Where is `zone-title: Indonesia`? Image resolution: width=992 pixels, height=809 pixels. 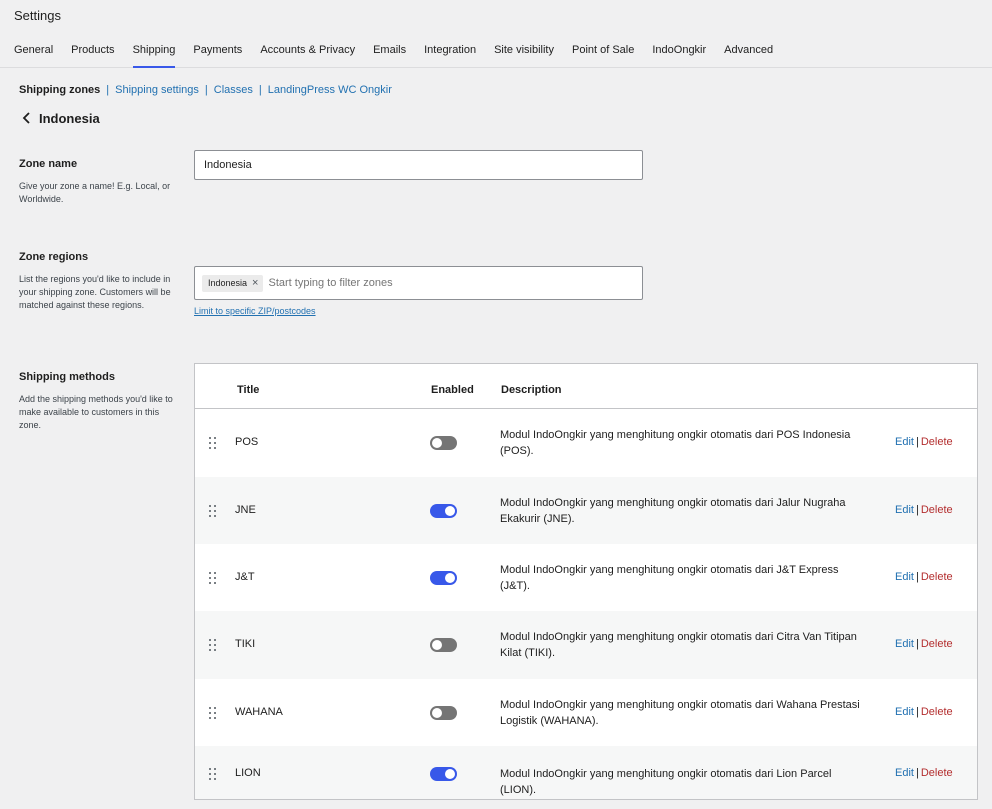
zone-title: Indonesia is located at coordinates (69, 118).